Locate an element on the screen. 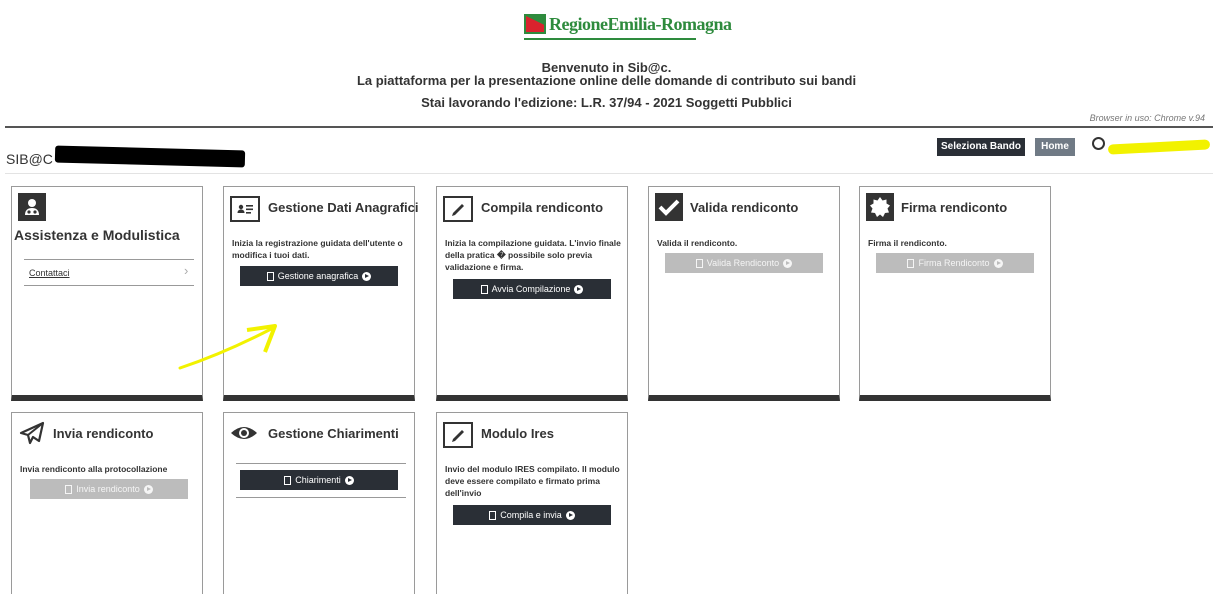  user-support-icon is located at coordinates (32, 207).